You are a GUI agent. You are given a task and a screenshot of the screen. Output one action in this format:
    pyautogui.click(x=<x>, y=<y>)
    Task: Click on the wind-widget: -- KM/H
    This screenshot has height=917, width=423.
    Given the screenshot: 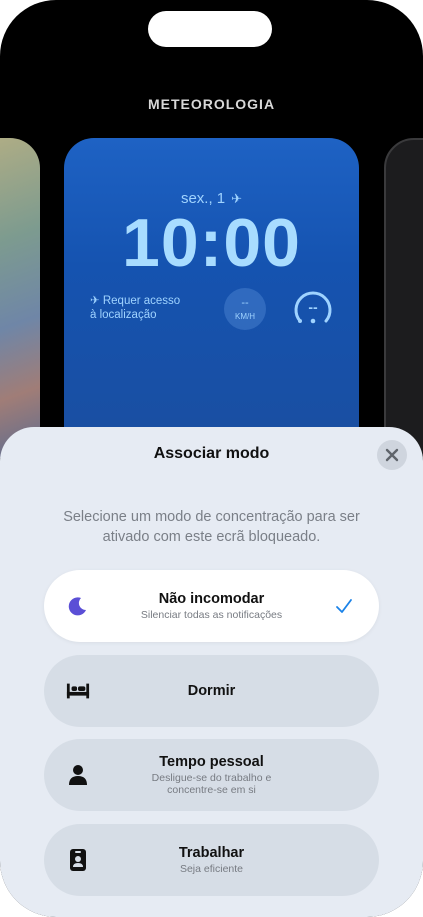 What is the action you would take?
    pyautogui.click(x=245, y=309)
    